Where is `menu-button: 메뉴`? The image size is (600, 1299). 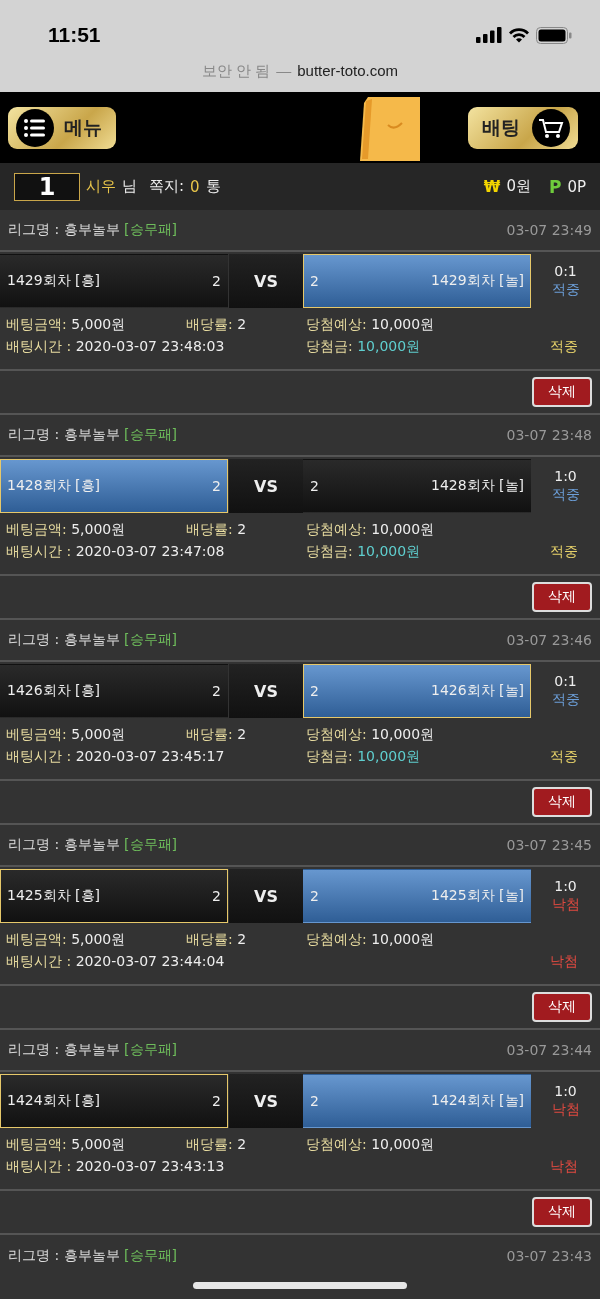
menu-button: 메뉴 is located at coordinates (62, 127).